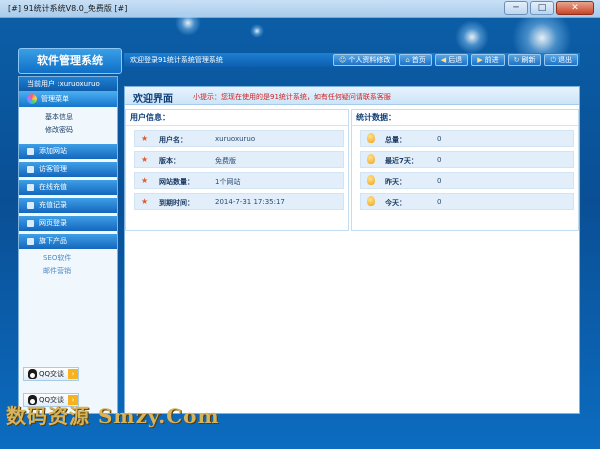 This screenshot has height=449, width=600. I want to click on window-titlebar: [#] 91统计系统V8.0_免费版 [#] ─ □ ✕, so click(300, 9).